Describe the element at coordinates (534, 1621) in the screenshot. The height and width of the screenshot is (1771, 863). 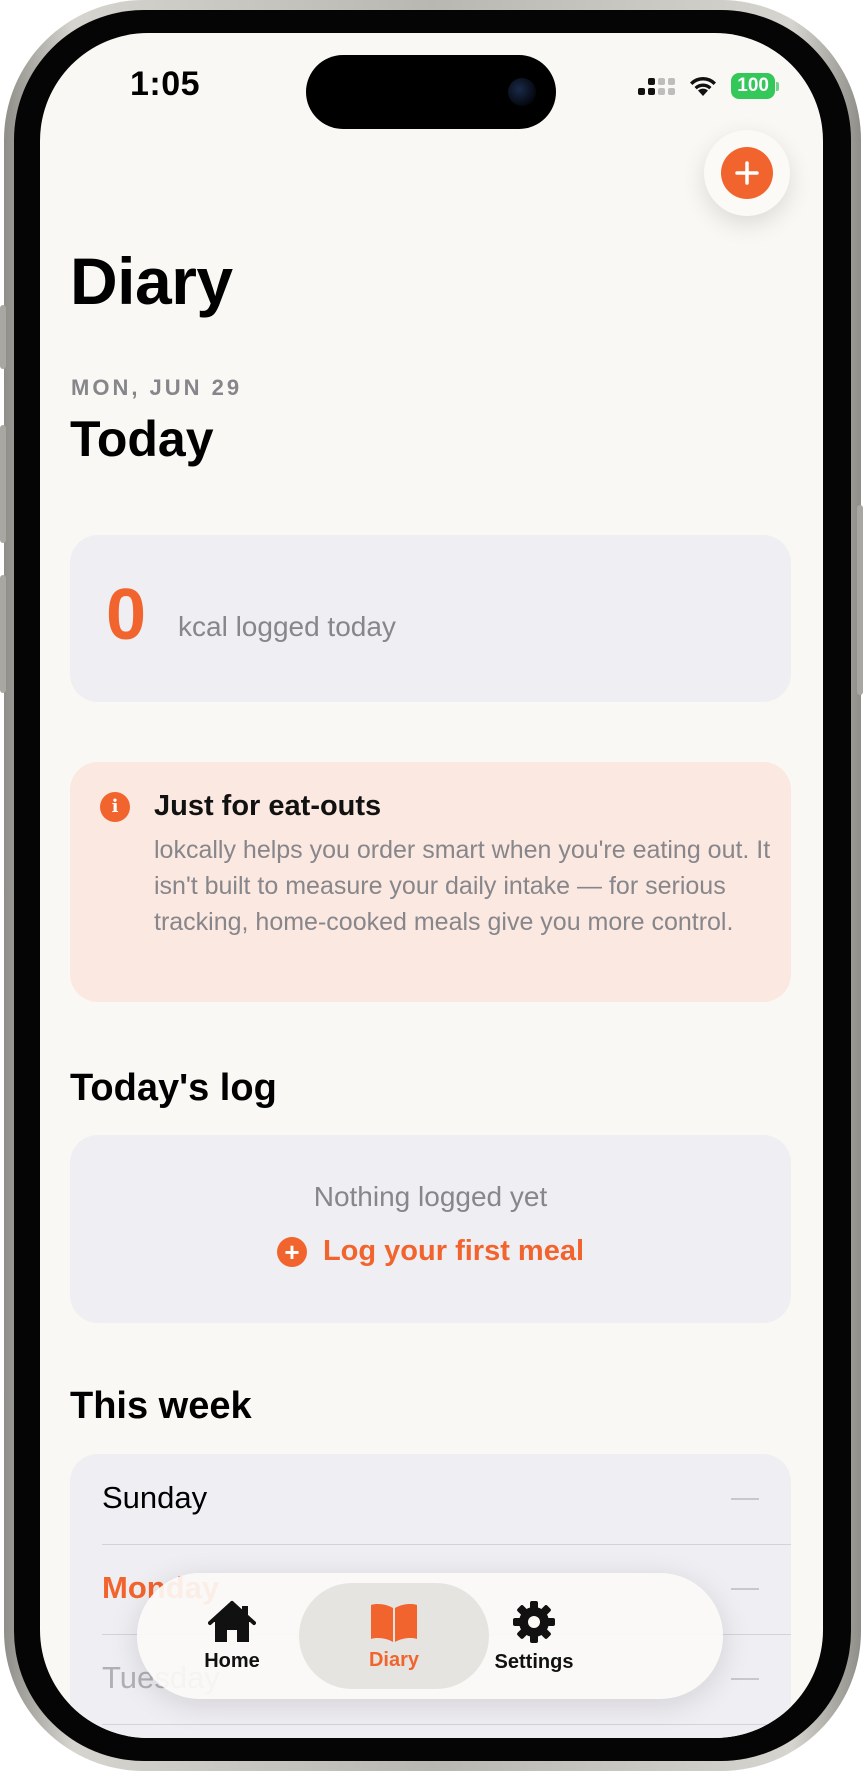
I see `gear-icon` at that location.